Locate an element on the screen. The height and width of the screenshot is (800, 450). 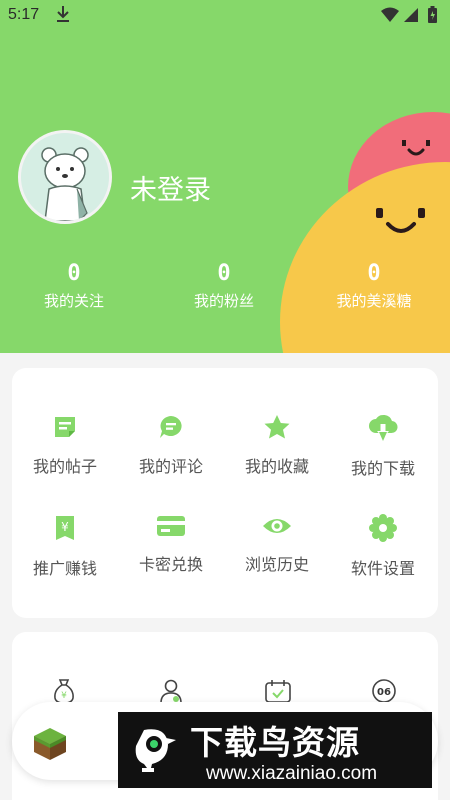
status-time: 5:17 is located at coordinates (24, 14).